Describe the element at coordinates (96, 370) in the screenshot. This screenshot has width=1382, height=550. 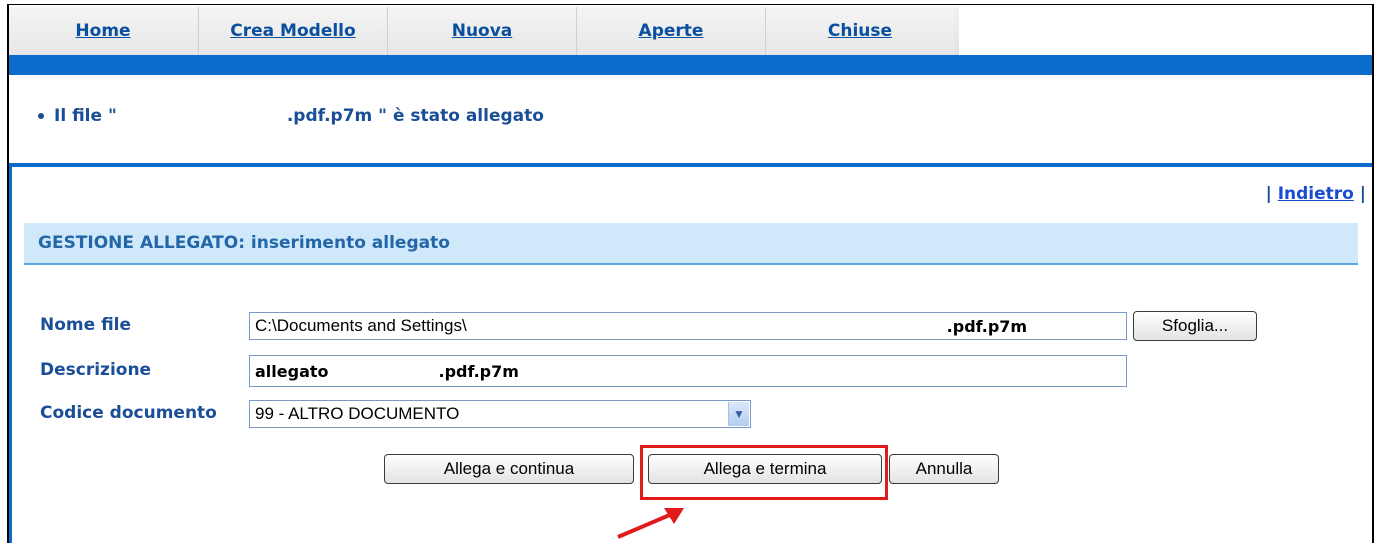
I see `descrizione-label: Descrizione` at that location.